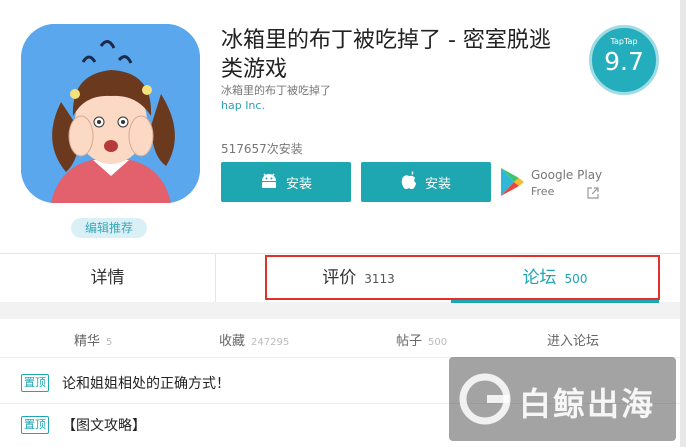  Describe the element at coordinates (567, 175) in the screenshot. I see `google-play-name: Google Play` at that location.